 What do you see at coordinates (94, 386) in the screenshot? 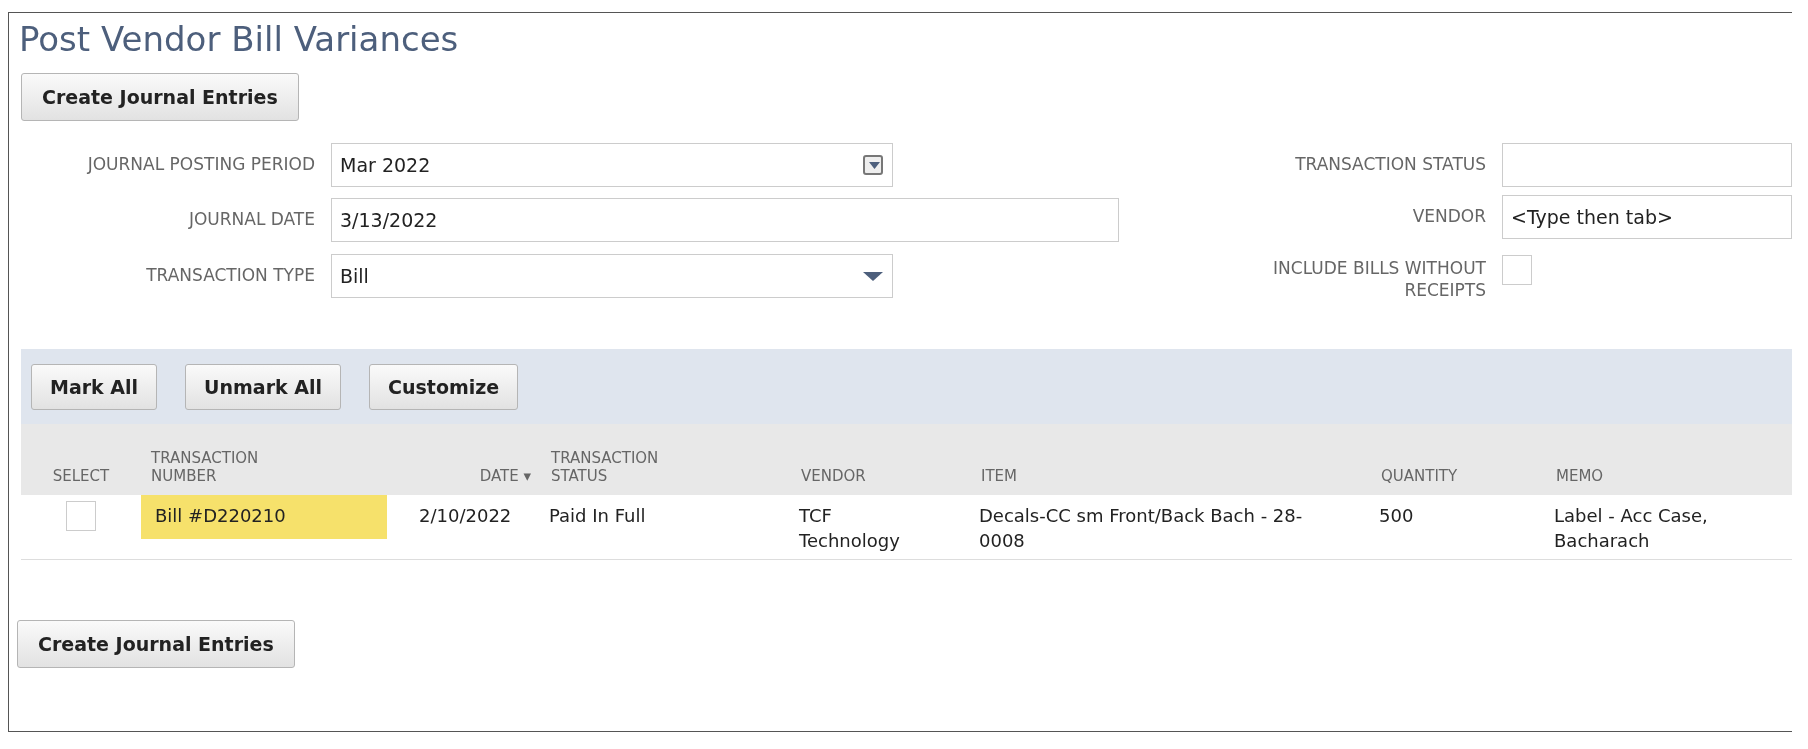
I see `toolbar-button: Mark All` at bounding box center [94, 386].